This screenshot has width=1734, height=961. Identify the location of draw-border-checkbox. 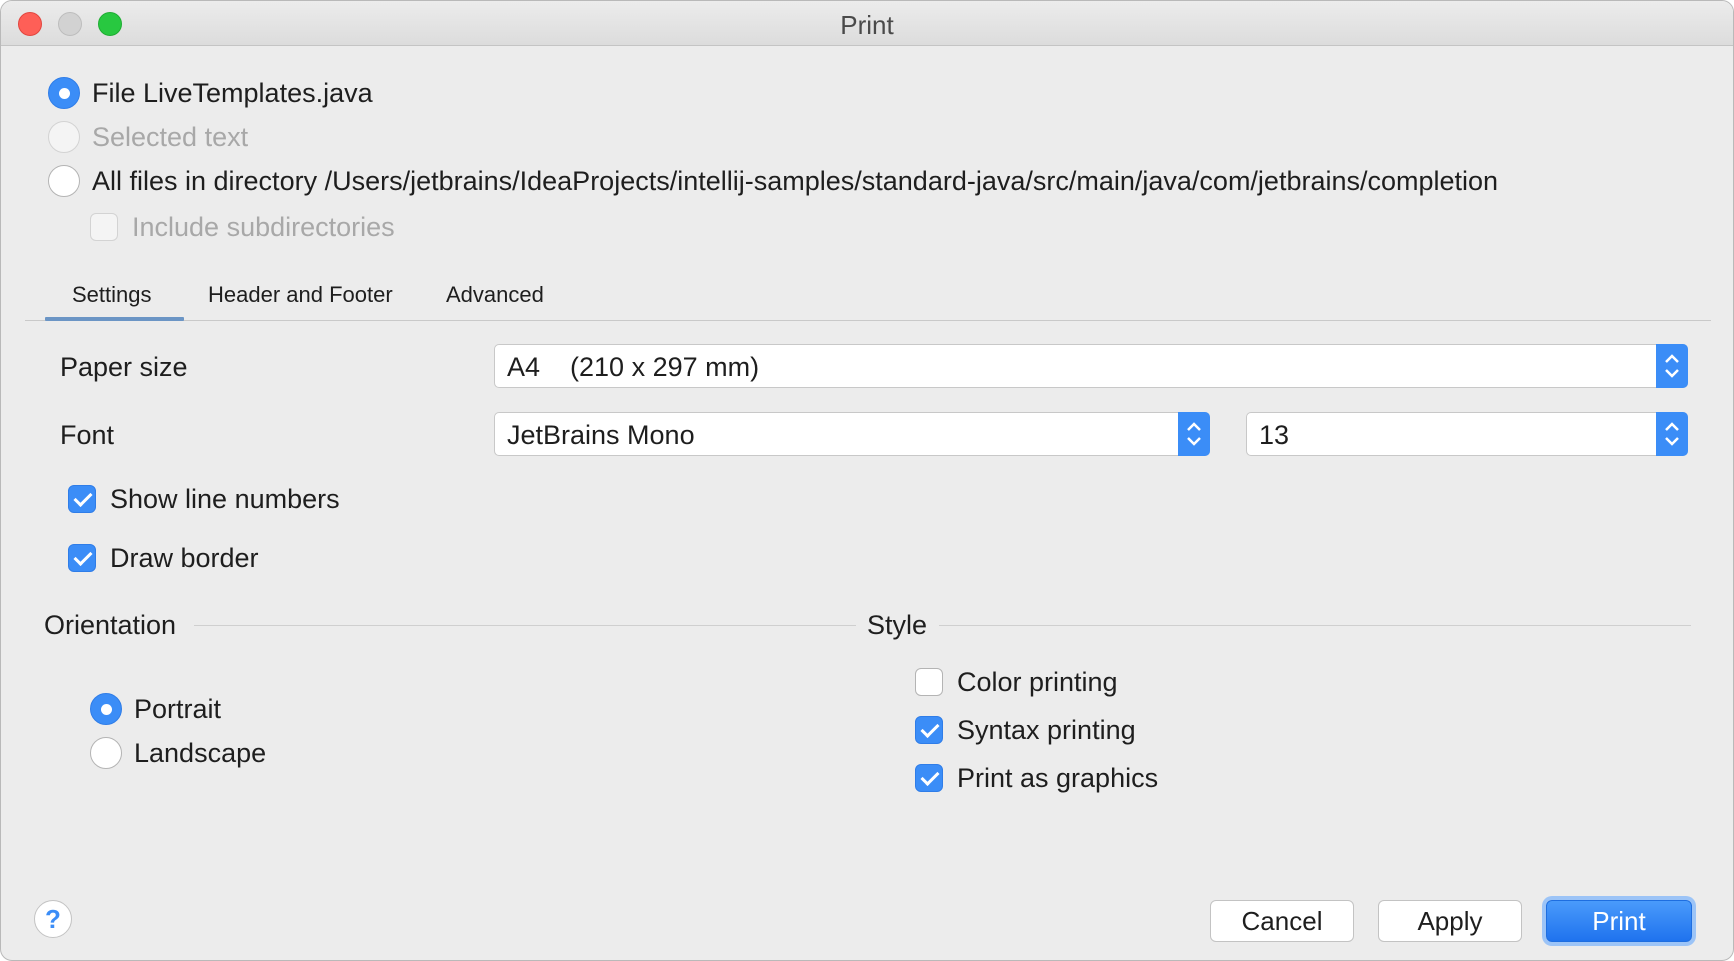
(82, 558).